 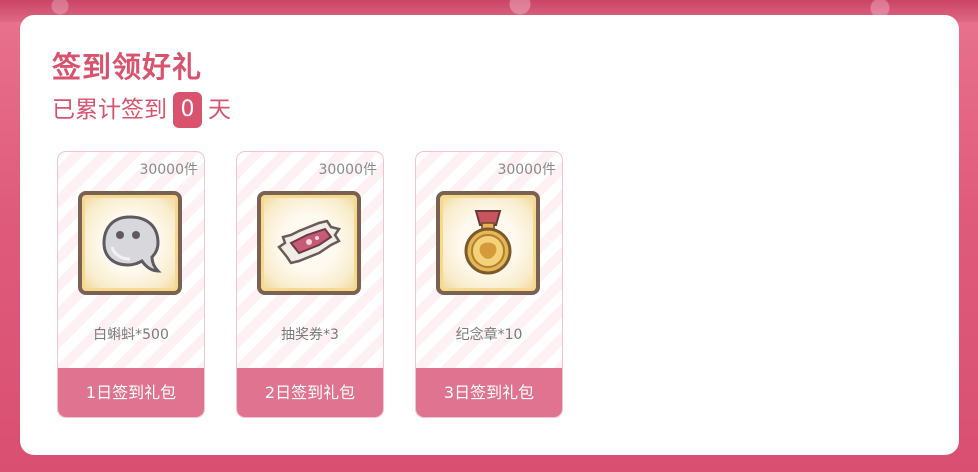 I want to click on reward-card-day2: 30000件 抽奖券*3 2日签到礼包, so click(x=310, y=284).